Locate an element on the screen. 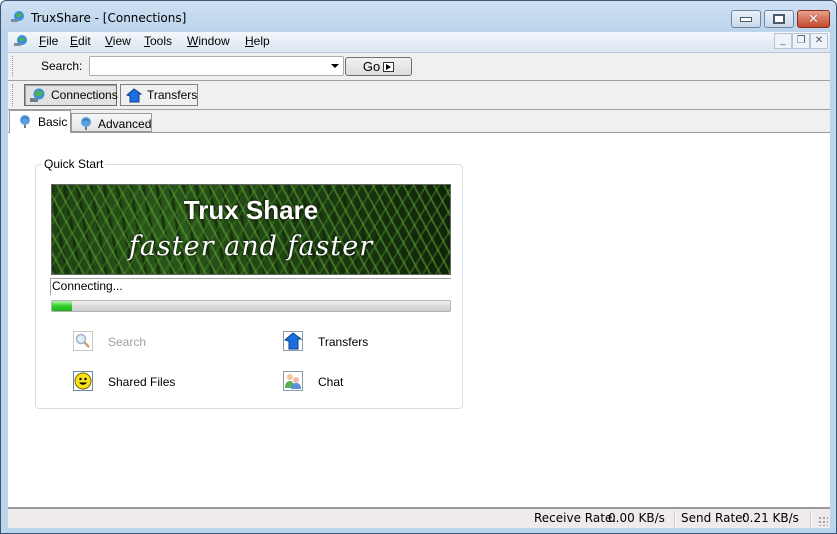  mdi-close-button: ✕ is located at coordinates (819, 41).